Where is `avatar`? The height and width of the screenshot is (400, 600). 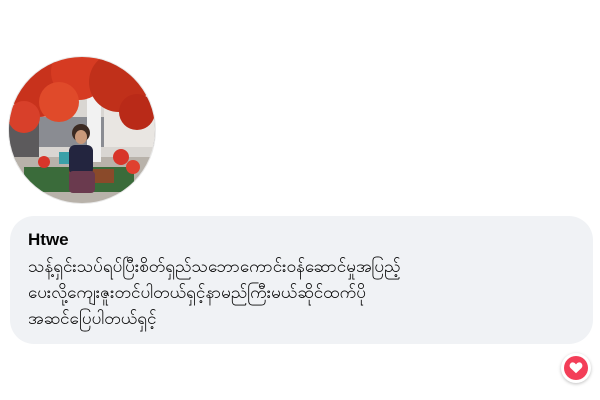 avatar is located at coordinates (82, 130).